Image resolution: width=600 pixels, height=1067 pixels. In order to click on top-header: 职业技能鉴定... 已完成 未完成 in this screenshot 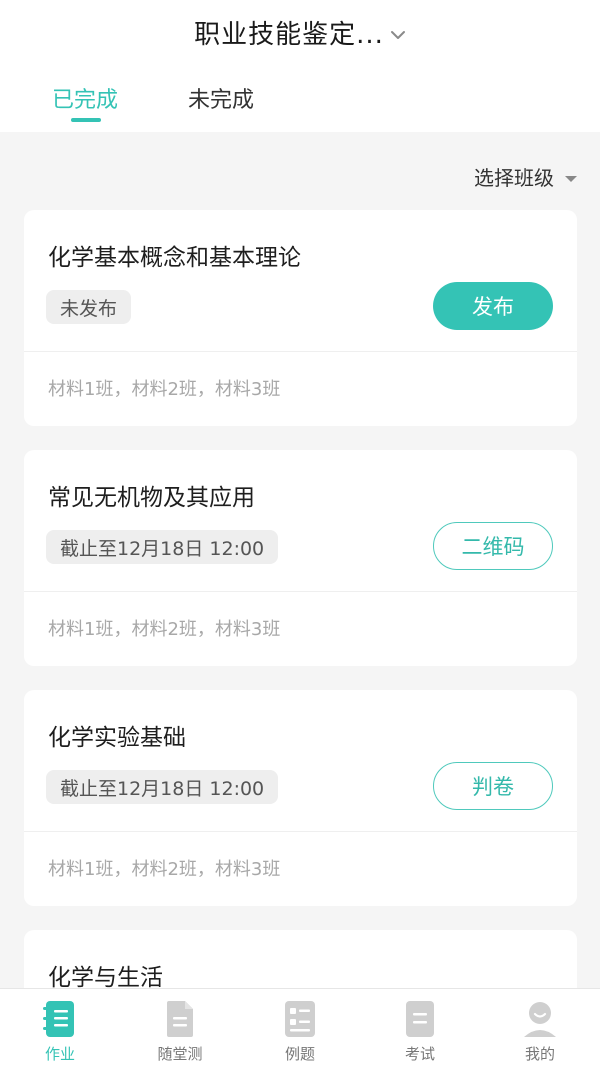, I will do `click(300, 66)`.